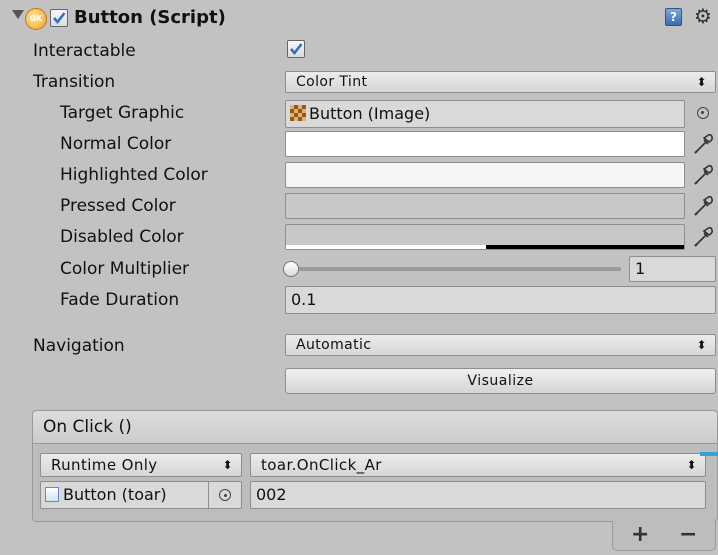 This screenshot has width=718, height=555. Describe the element at coordinates (87, 427) in the screenshot. I see `onclick-header-label: On Click ()` at that location.